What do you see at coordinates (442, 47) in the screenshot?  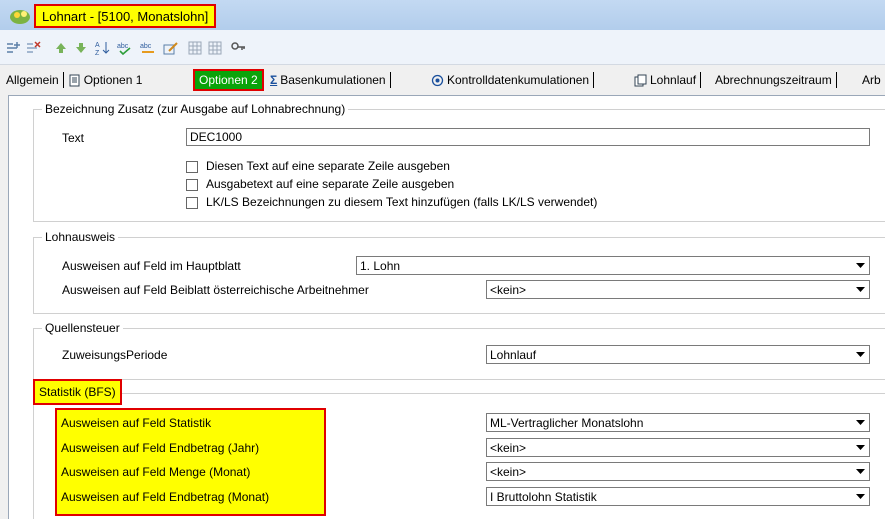 I see `toolbar: AZ abc abc` at bounding box center [442, 47].